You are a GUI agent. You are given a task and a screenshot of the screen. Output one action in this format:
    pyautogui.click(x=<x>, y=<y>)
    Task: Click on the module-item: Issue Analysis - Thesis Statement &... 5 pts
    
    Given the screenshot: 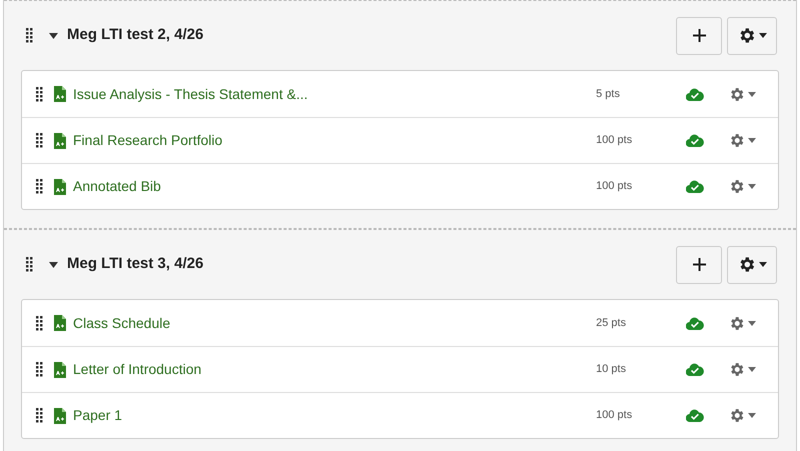 What is the action you would take?
    pyautogui.click(x=400, y=94)
    